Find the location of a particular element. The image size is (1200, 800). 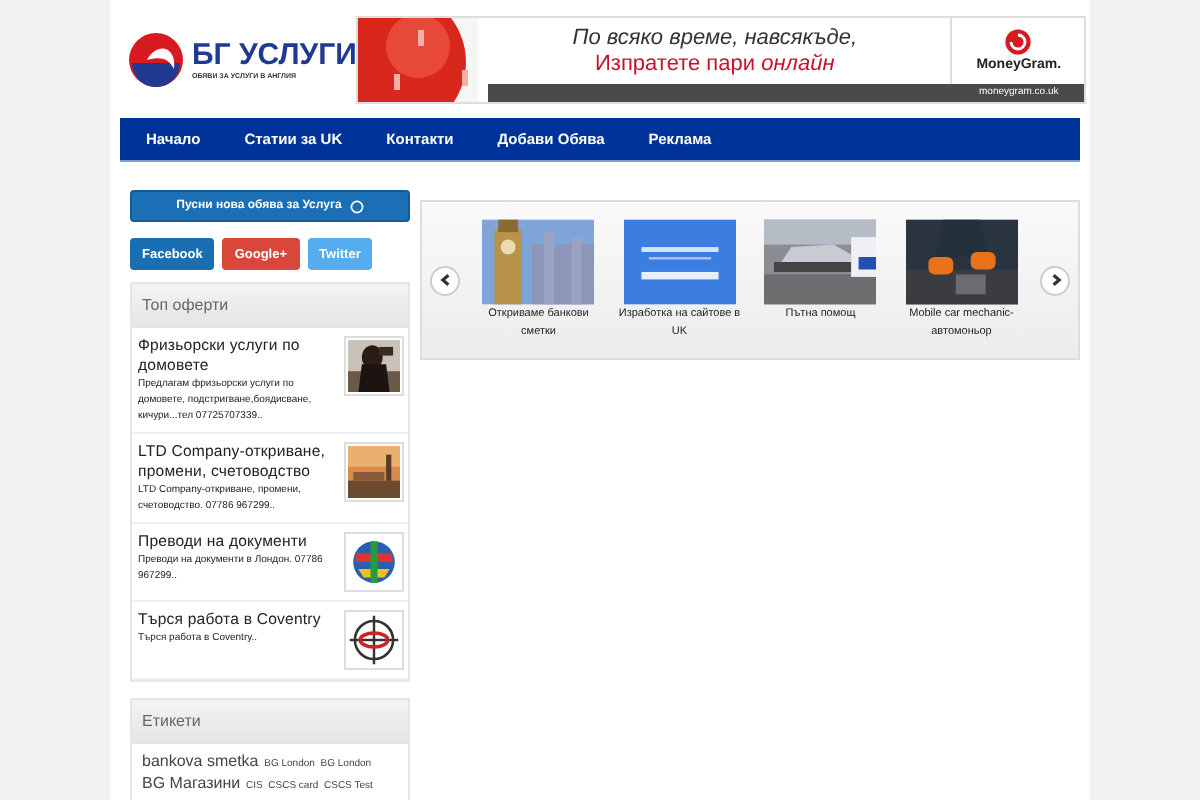

logo-title: БГ УСЛУГИ is located at coordinates (274, 55).